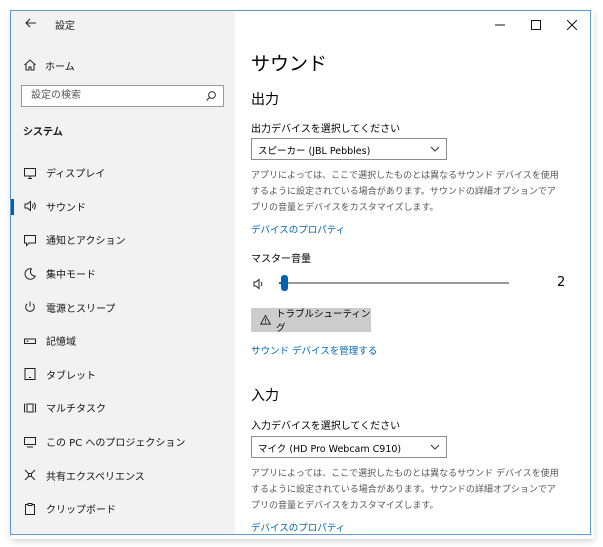 This screenshot has width=603, height=547. I want to click on sidebar-home: ホーム, so click(49, 65).